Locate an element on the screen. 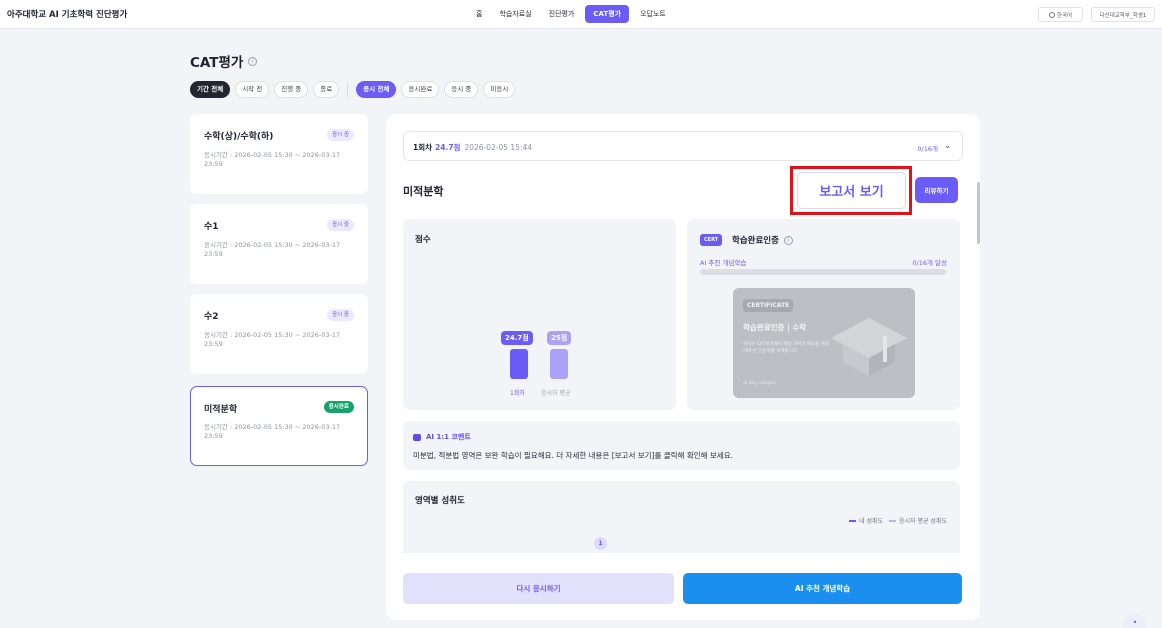  legend-avg-label: 응시자 평균 성취도 is located at coordinates (923, 521).